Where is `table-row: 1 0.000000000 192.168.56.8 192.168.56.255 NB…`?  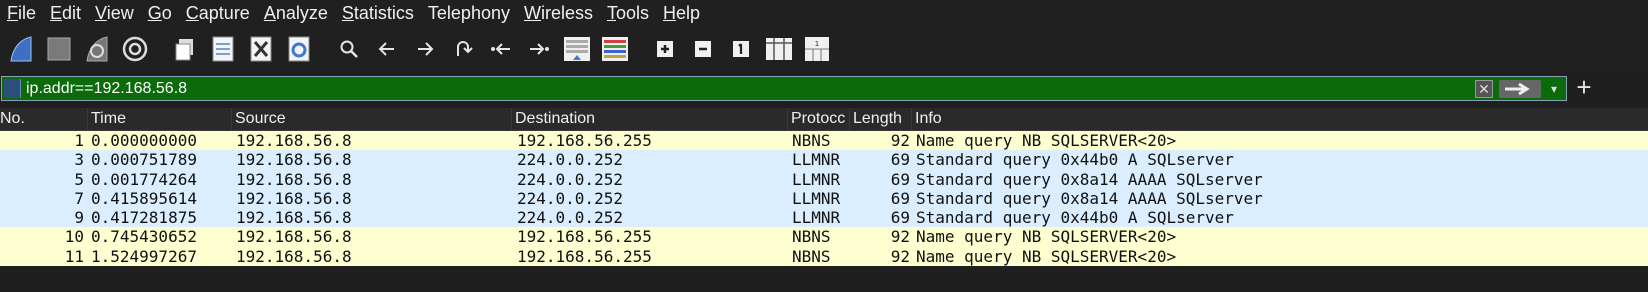 table-row: 1 0.000000000 192.168.56.8 192.168.56.255 NB… is located at coordinates (824, 141).